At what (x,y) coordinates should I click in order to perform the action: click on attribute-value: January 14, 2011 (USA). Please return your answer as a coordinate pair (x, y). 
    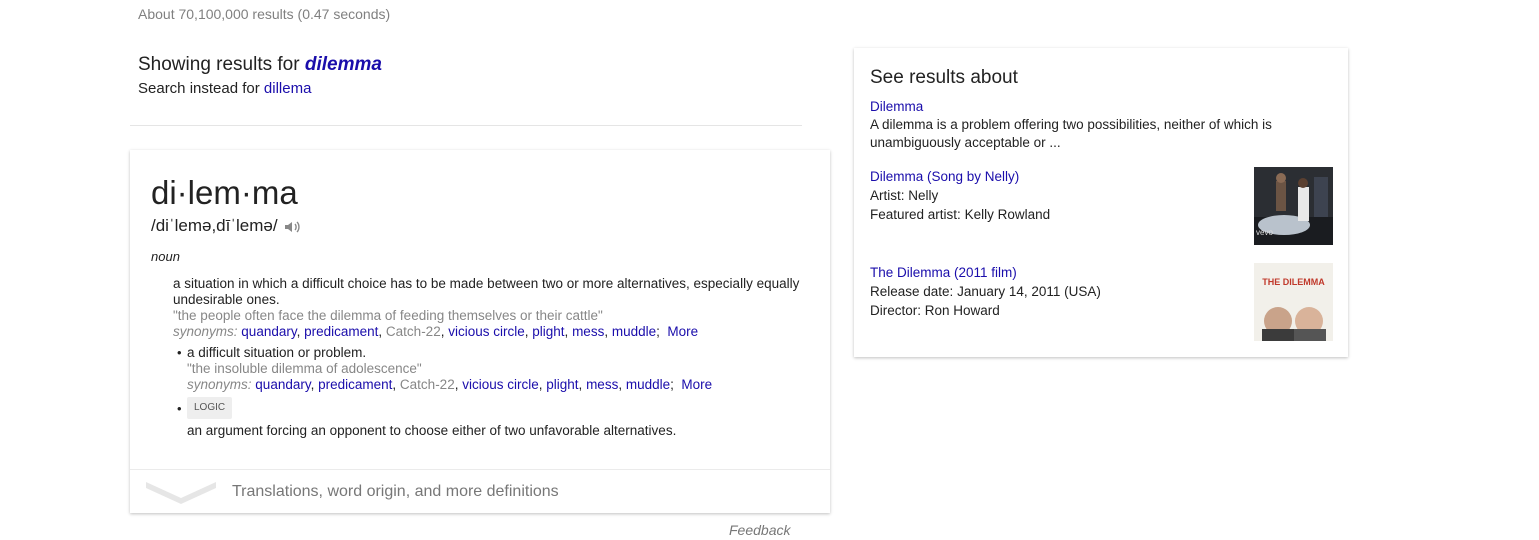
    Looking at the image, I should click on (1029, 291).